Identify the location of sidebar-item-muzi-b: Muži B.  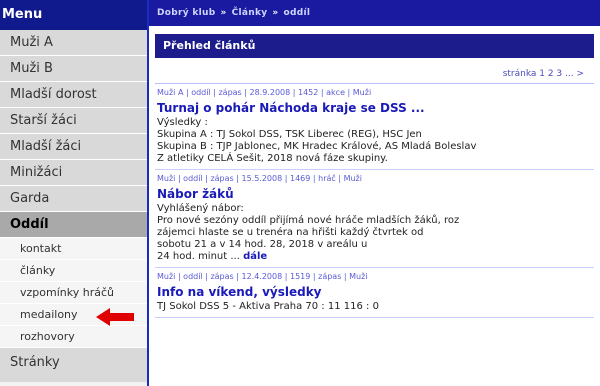
(73, 69).